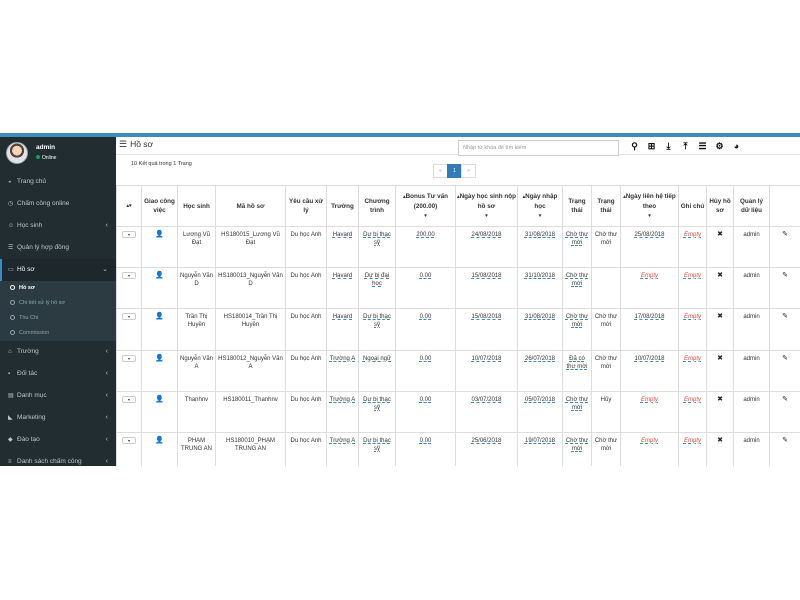  I want to click on column-header: ▴Ngày học sinh nộp hồ sơ ▾, so click(486, 206).